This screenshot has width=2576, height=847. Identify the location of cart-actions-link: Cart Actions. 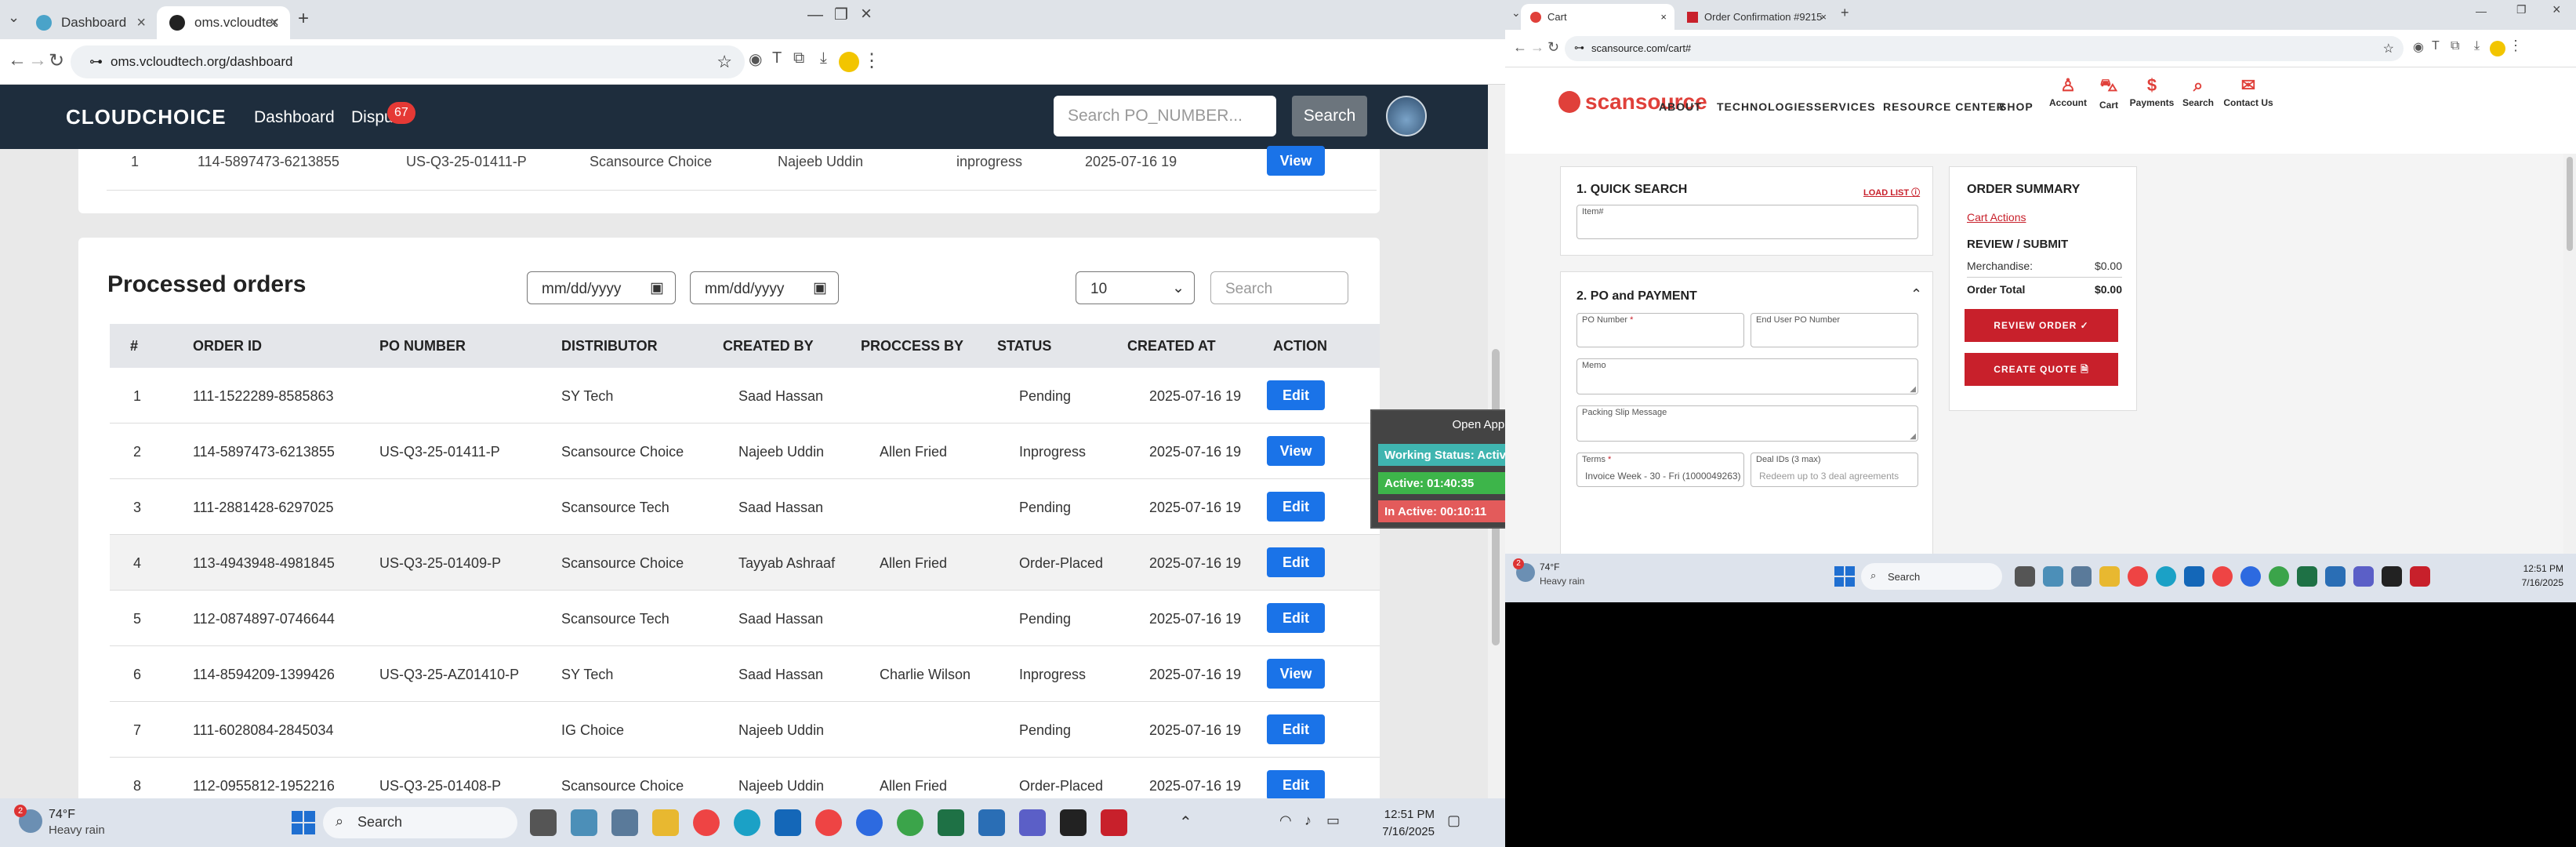
(1996, 217).